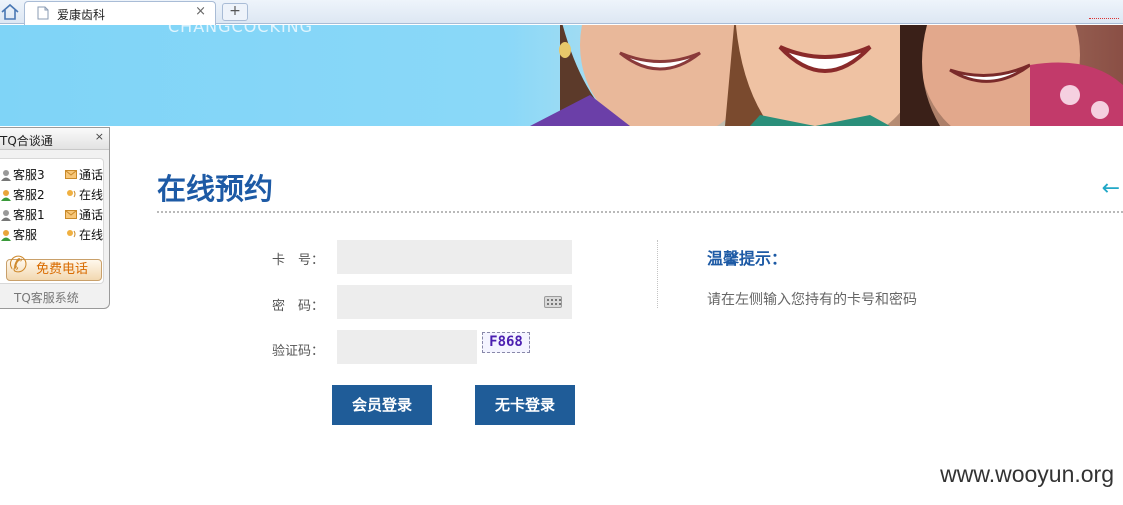 This screenshot has width=1123, height=505. I want to click on no-card-login-button: 无卡登录, so click(525, 405).